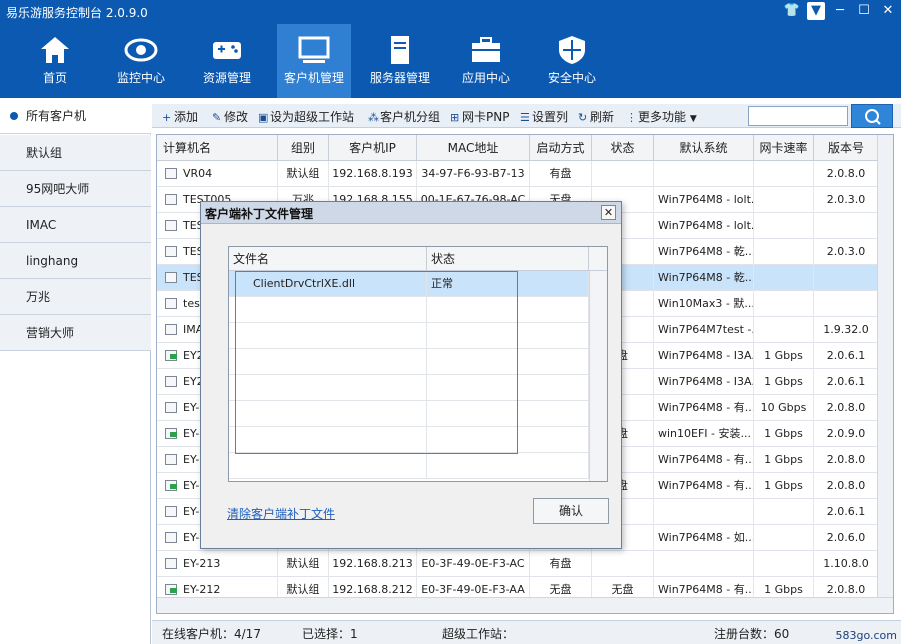 The height and width of the screenshot is (644, 901). I want to click on shield-icon, so click(572, 50).